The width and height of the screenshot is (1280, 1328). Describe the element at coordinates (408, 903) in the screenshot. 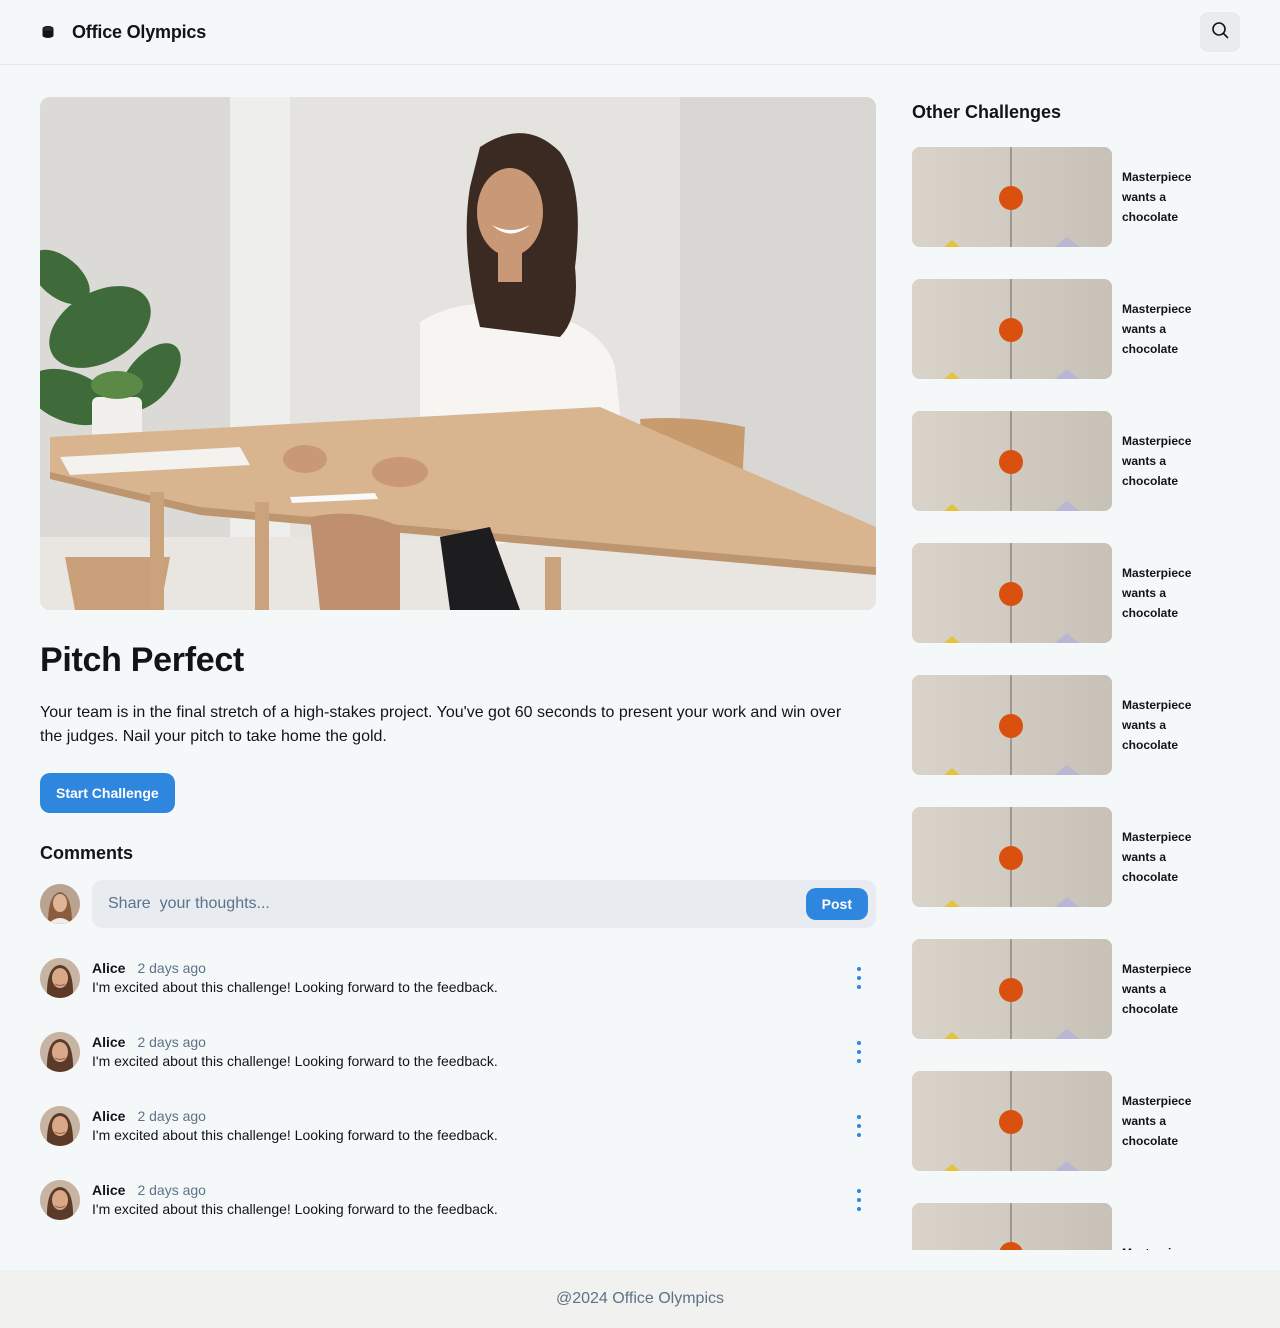

I see `comment-input` at that location.